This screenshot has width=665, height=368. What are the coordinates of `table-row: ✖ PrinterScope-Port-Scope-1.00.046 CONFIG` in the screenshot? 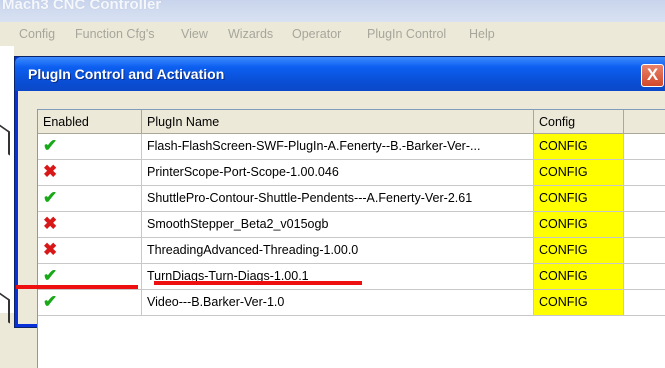 It's located at (351, 173).